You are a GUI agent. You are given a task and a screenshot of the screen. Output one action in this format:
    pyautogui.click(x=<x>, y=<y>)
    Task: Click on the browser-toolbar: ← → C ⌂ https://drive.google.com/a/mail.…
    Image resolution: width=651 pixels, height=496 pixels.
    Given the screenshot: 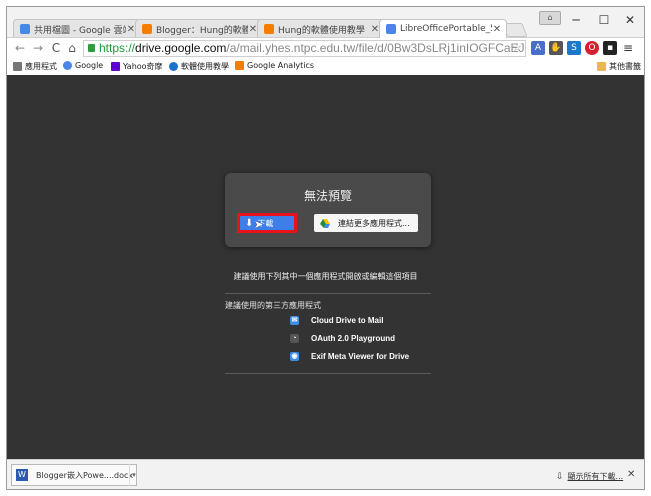 What is the action you would take?
    pyautogui.click(x=325, y=48)
    